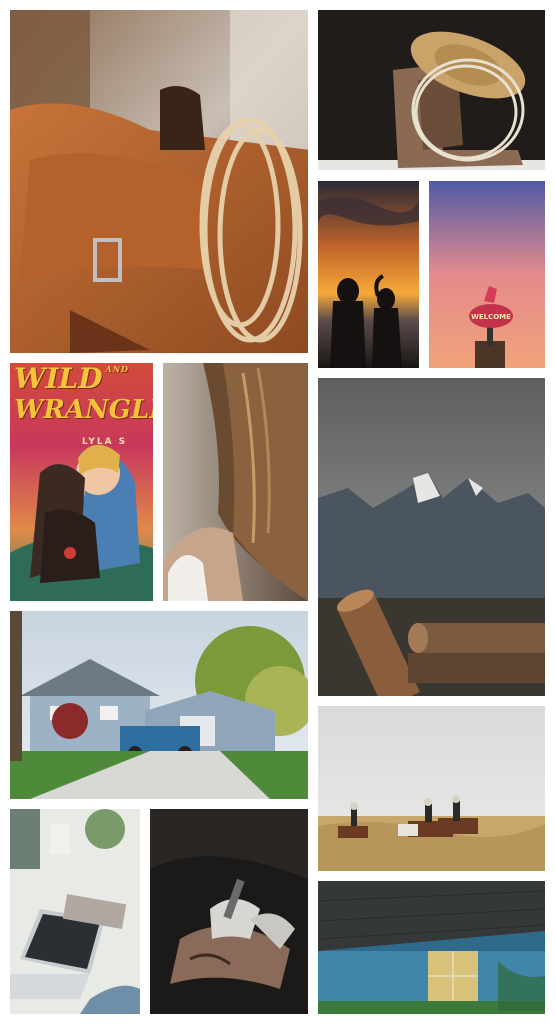 Image resolution: width=555 pixels, height=1024 pixels. What do you see at coordinates (81, 482) in the screenshot?
I see `book-cover: WILDAND WRANGLE LYLA S` at bounding box center [81, 482].